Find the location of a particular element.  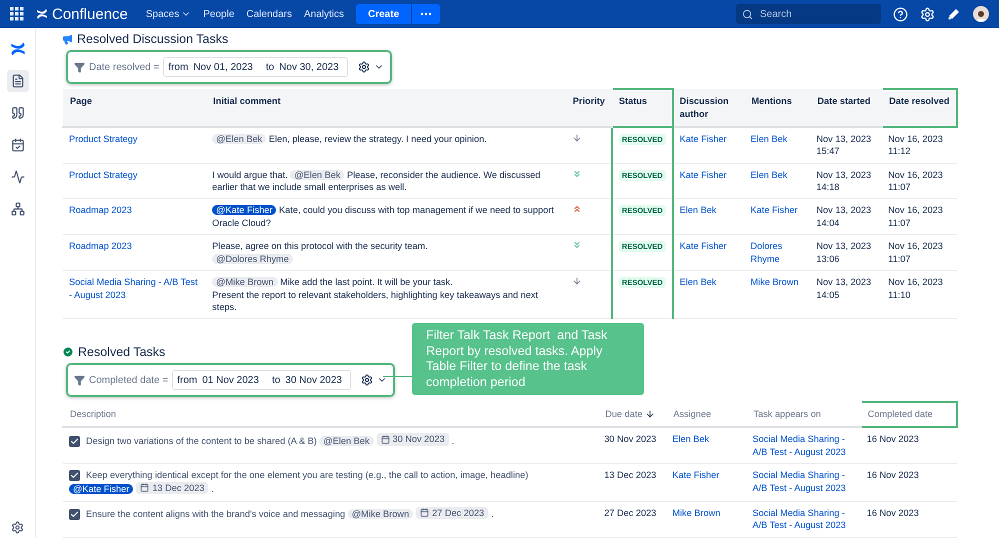

mention-tag: @Mike Brown is located at coordinates (381, 514).